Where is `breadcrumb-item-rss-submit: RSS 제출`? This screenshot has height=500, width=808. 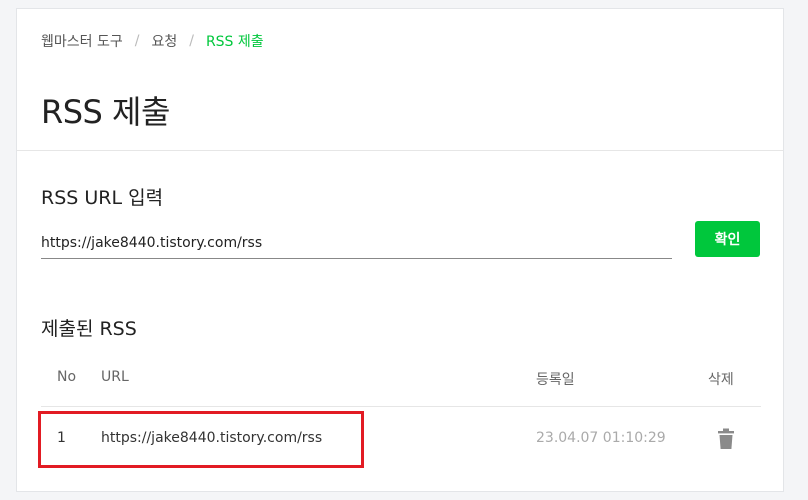 breadcrumb-item-rss-submit: RSS 제출 is located at coordinates (234, 42).